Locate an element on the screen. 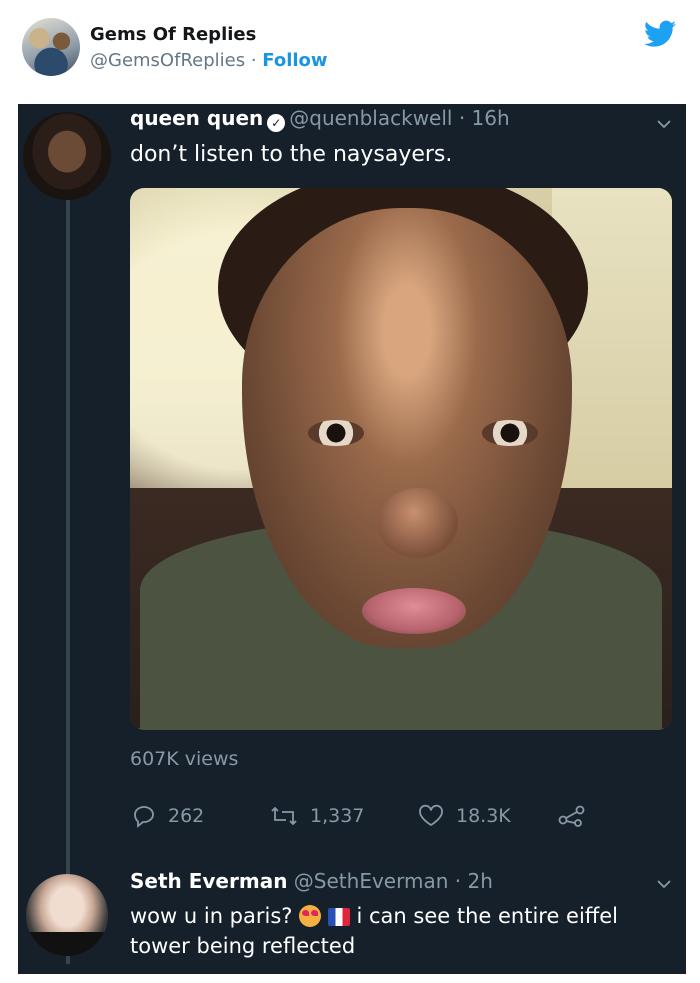 The height and width of the screenshot is (983, 700). heart-eyes-emoji is located at coordinates (310, 916).